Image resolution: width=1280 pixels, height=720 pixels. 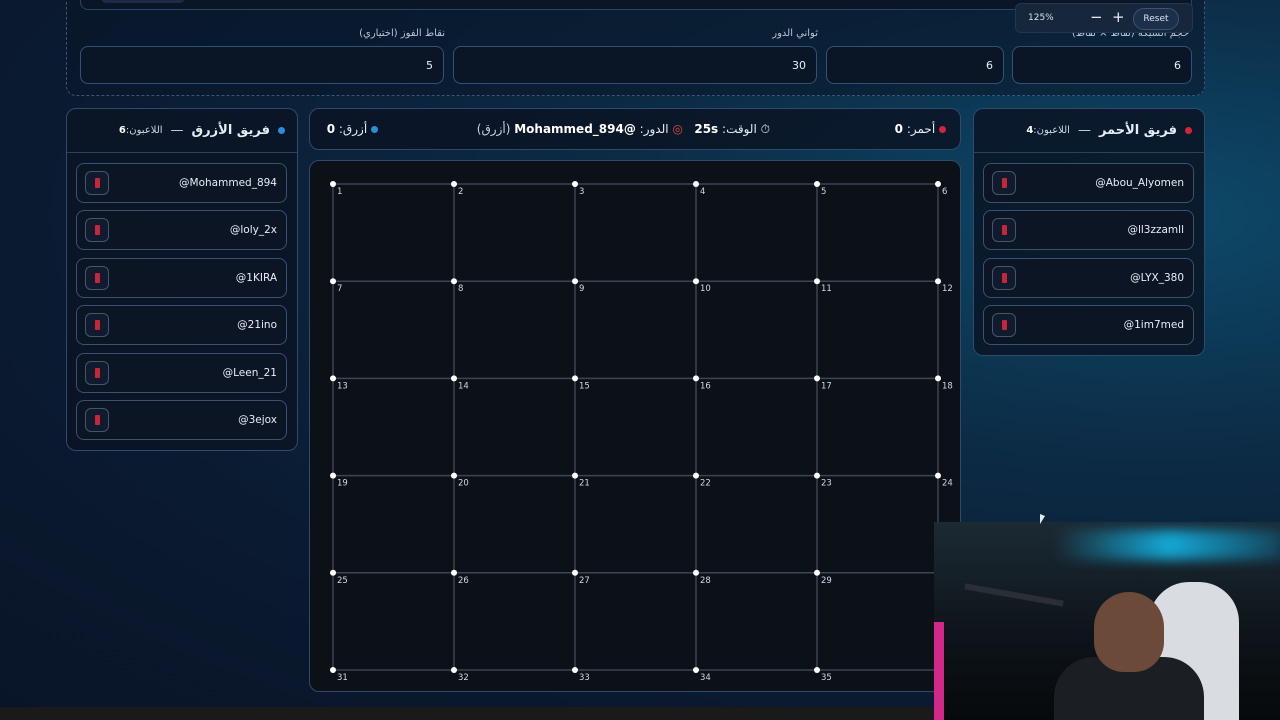 I want to click on dot-label: 15, so click(x=584, y=386).